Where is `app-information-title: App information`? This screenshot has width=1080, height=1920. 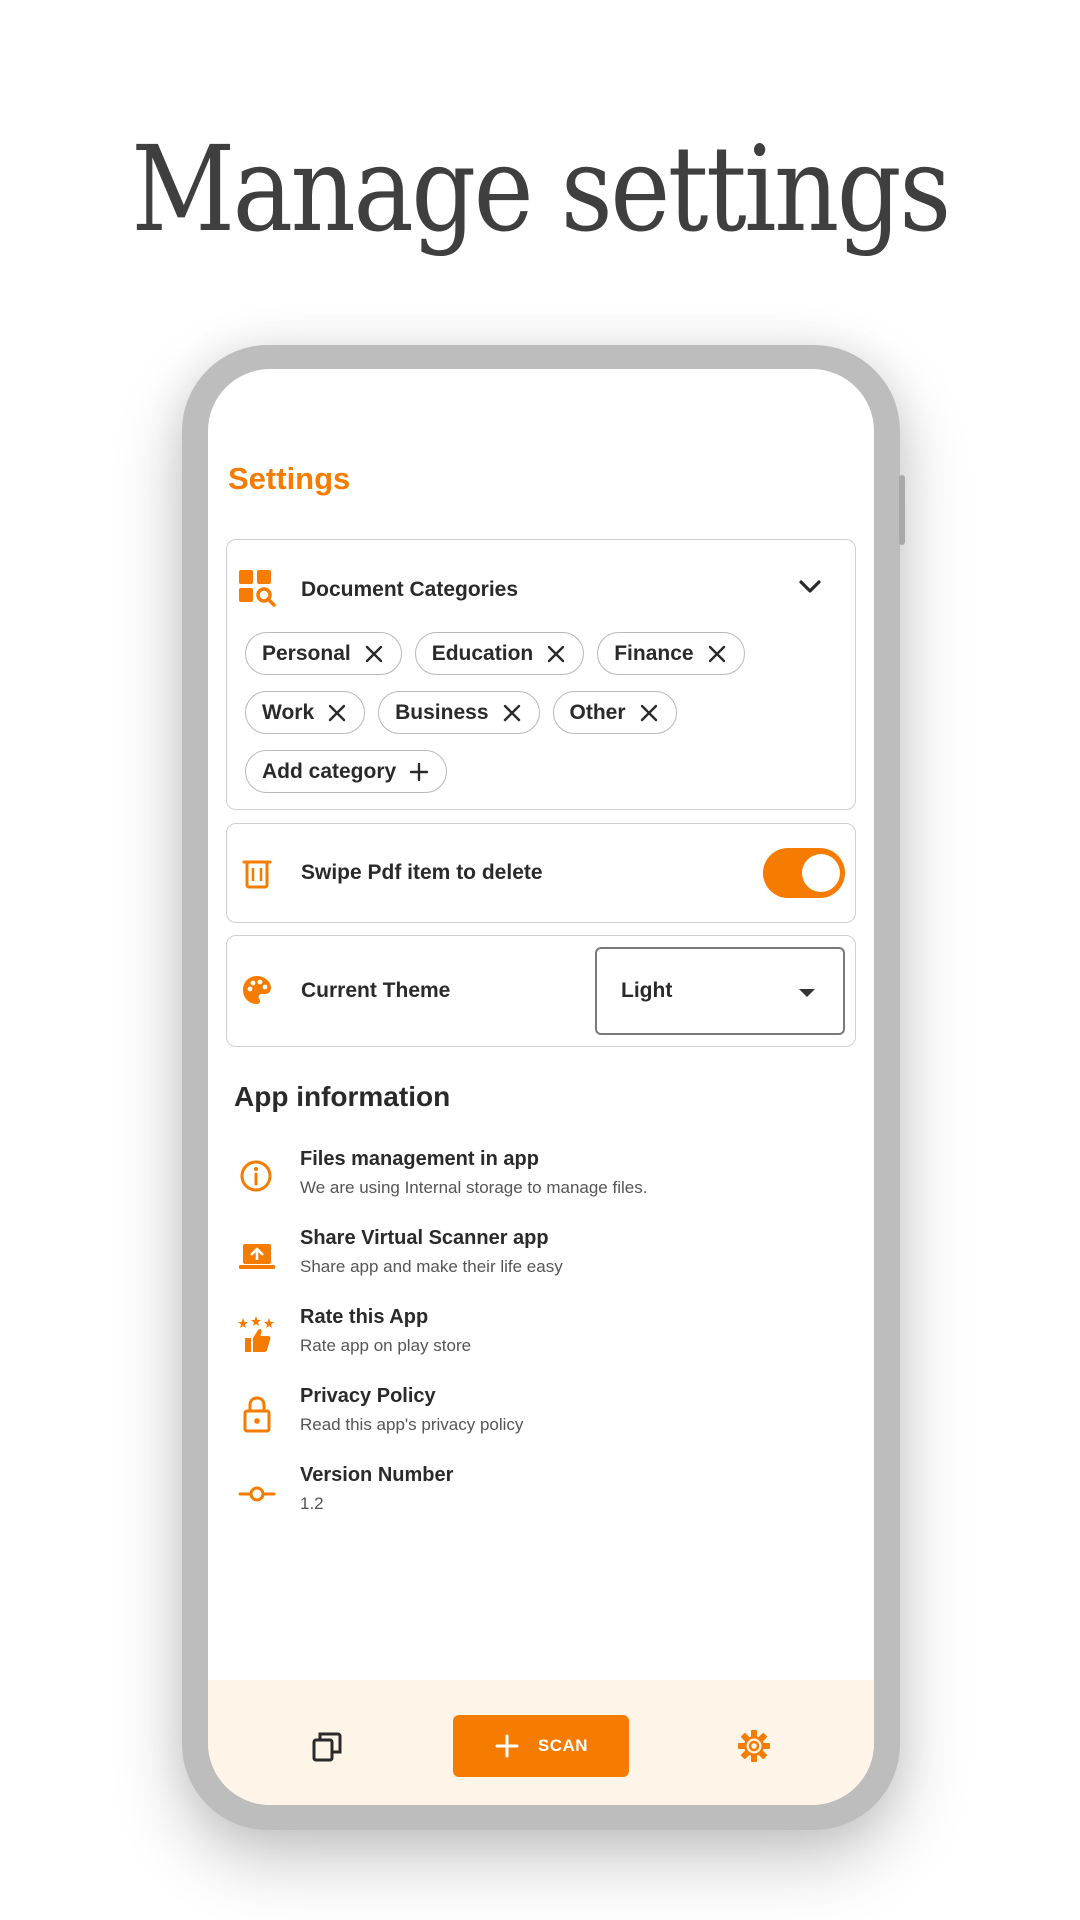
app-information-title: App information is located at coordinates (342, 1096).